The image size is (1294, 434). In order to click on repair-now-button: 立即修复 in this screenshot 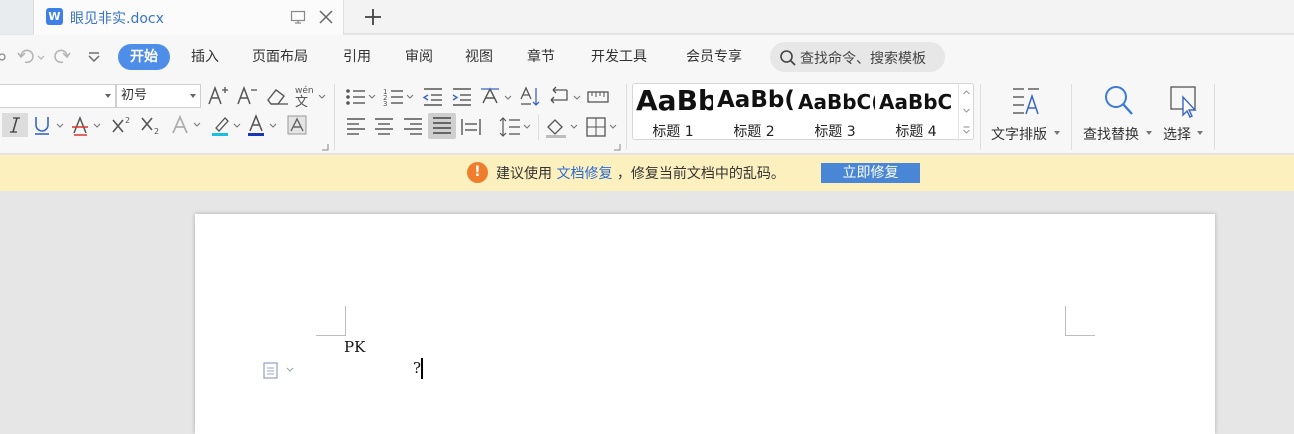, I will do `click(870, 173)`.